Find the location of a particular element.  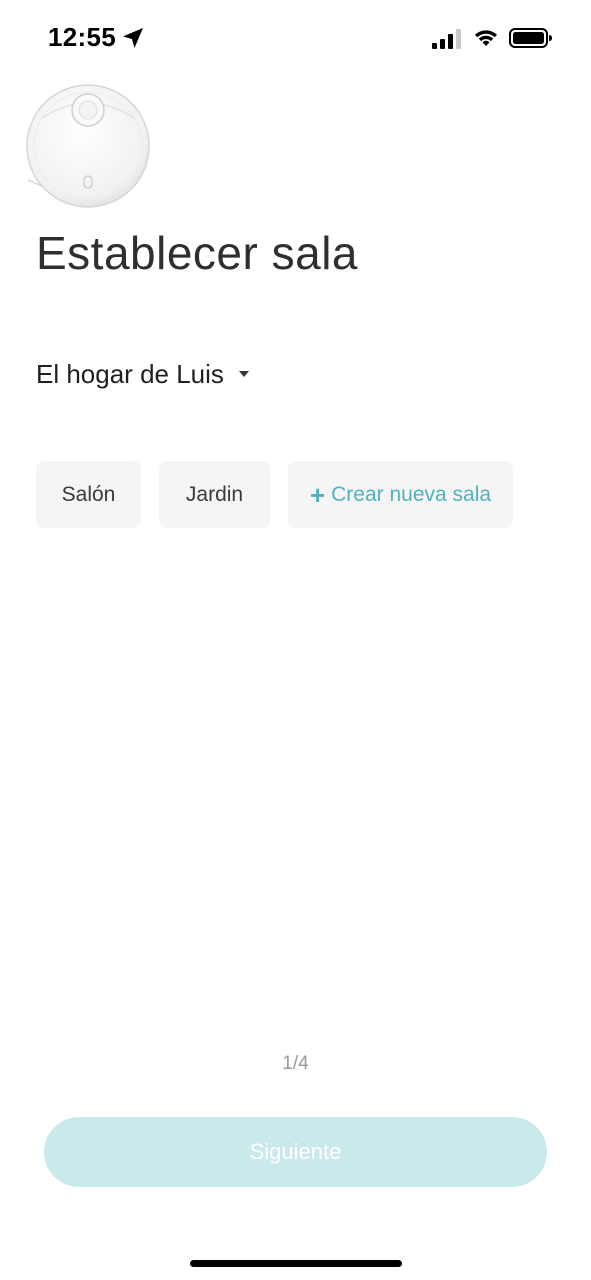

home-indicator is located at coordinates (296, 1263).